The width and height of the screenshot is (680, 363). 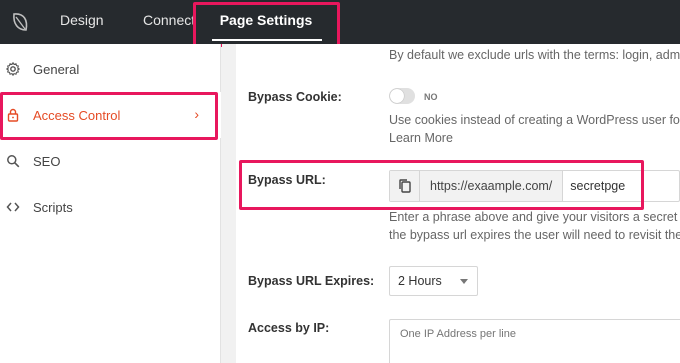 I want to click on caret-down-icon, so click(x=464, y=281).